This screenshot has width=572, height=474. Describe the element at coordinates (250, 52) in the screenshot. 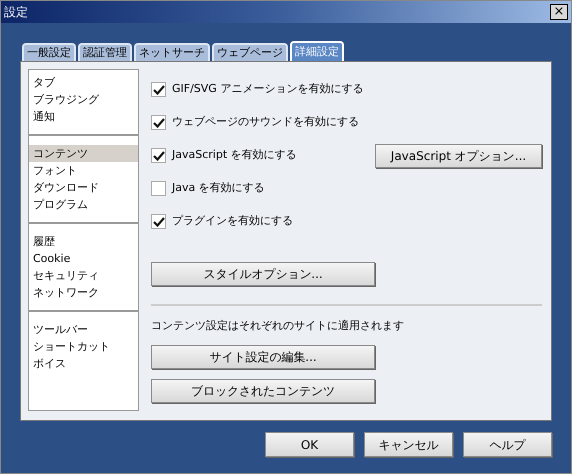

I see `tab: ウェブページ` at that location.